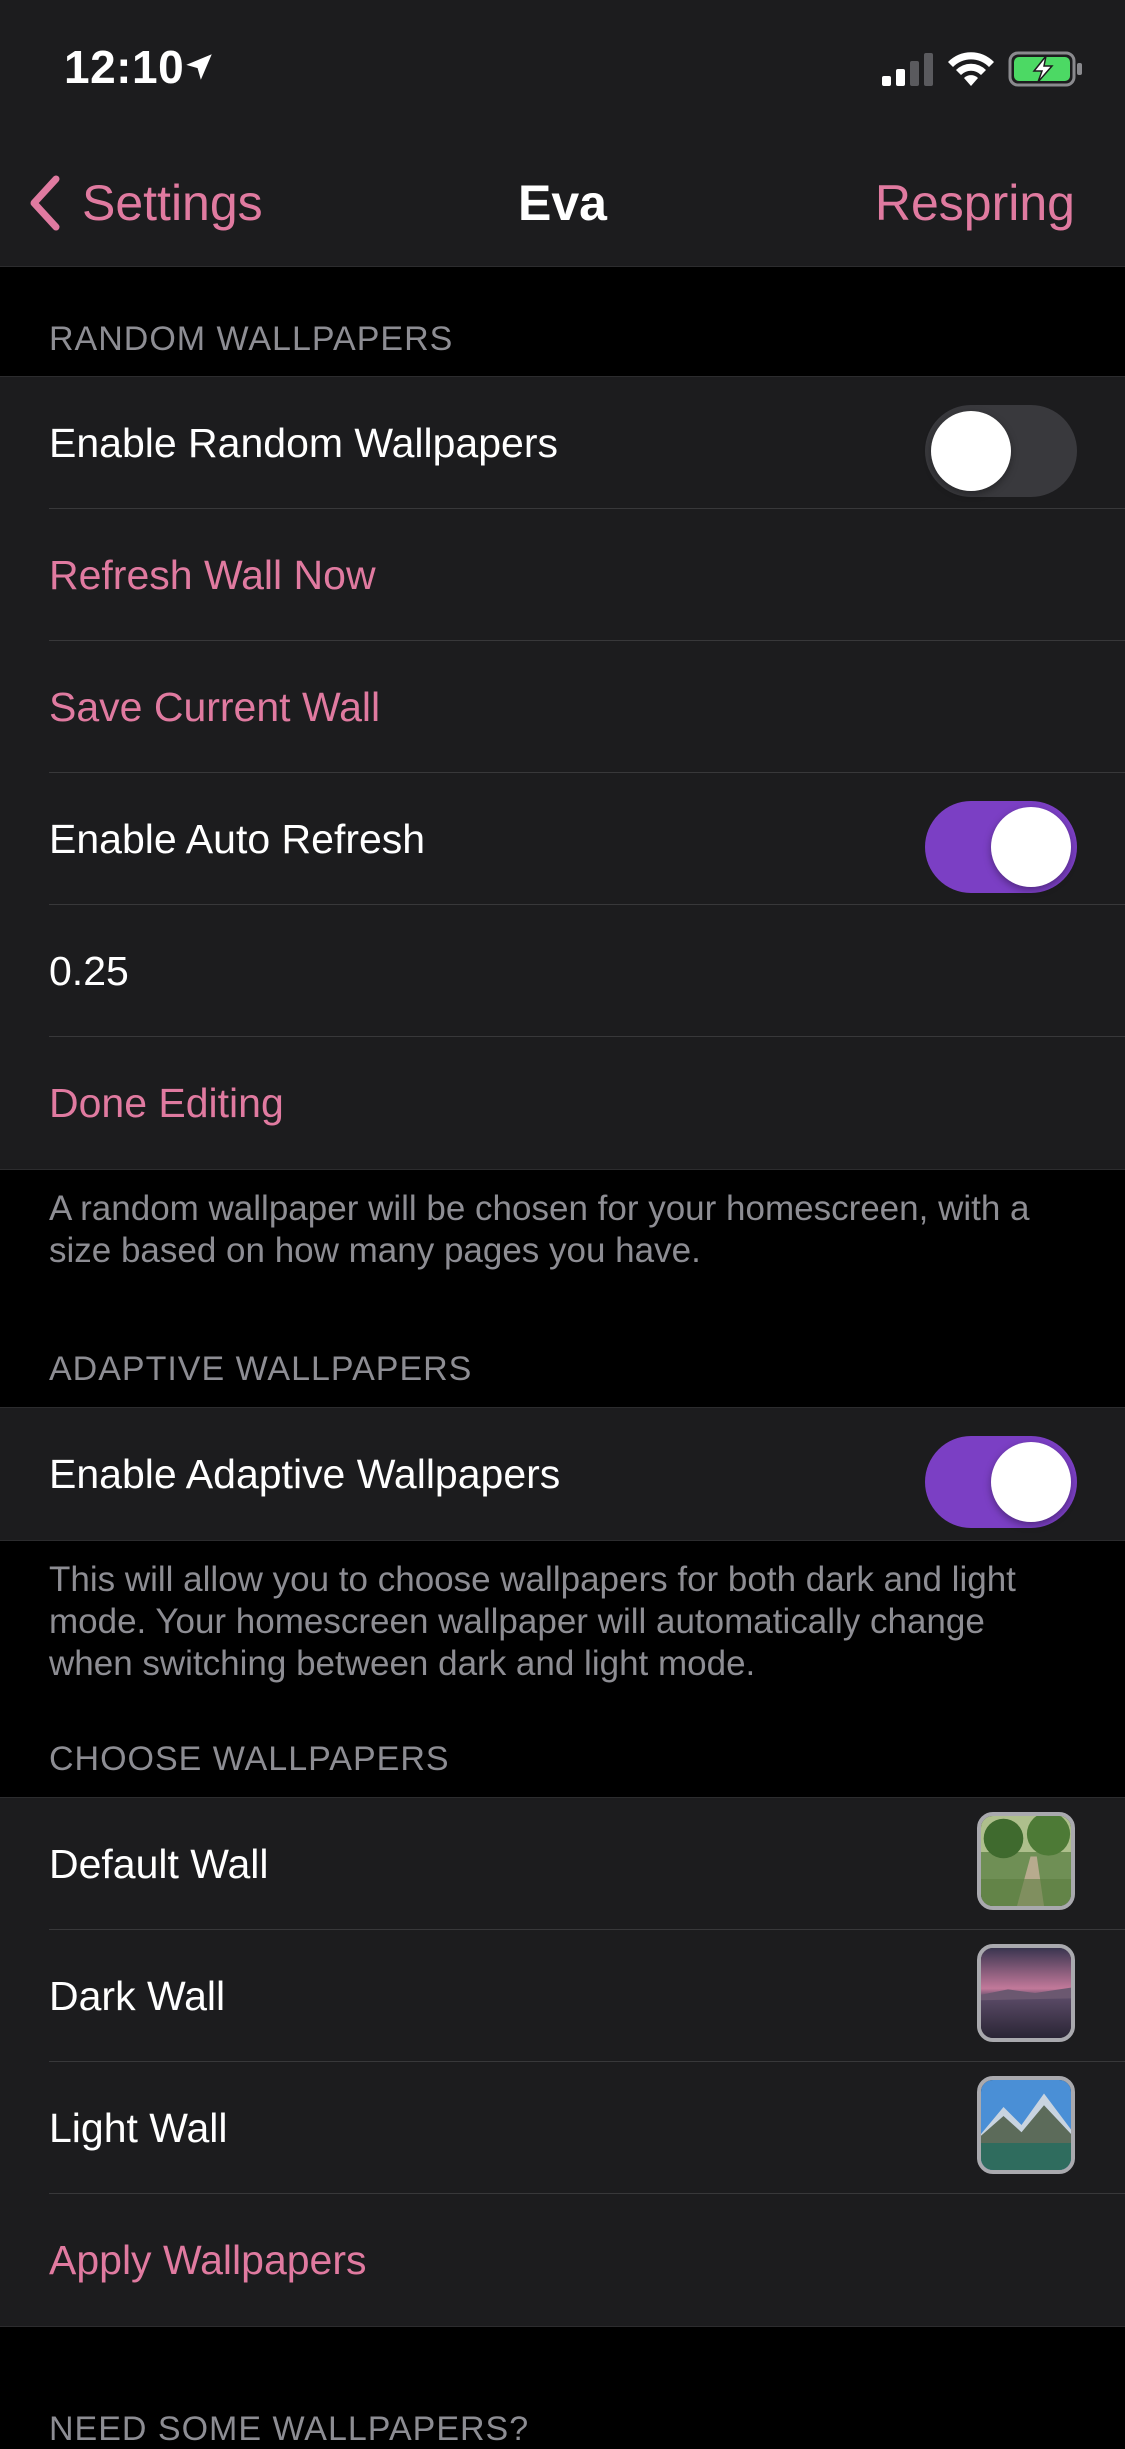 The height and width of the screenshot is (2449, 1125). What do you see at coordinates (261, 1369) in the screenshot?
I see `adaptive-wallpapers-header: ADAPTIVE WALLPAPERS` at bounding box center [261, 1369].